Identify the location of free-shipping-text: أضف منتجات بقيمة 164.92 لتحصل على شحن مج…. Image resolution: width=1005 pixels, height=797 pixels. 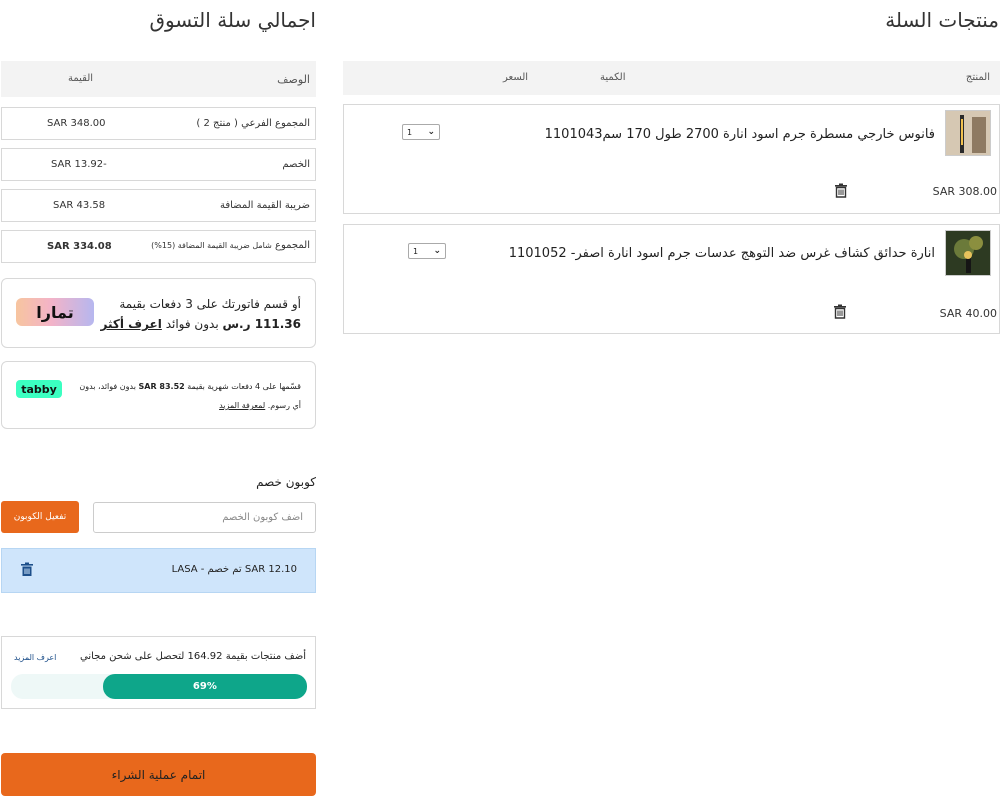
(193, 656).